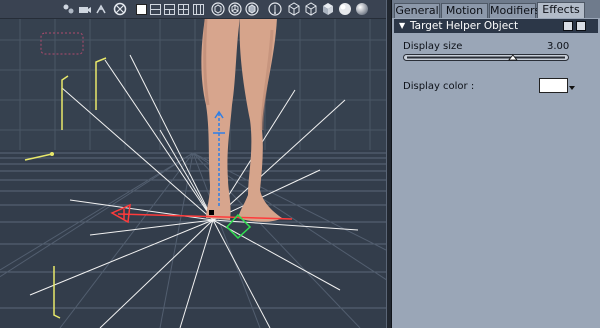 This screenshot has width=600, height=328. What do you see at coordinates (252, 9) in the screenshot?
I see `scale-helper-icon` at bounding box center [252, 9].